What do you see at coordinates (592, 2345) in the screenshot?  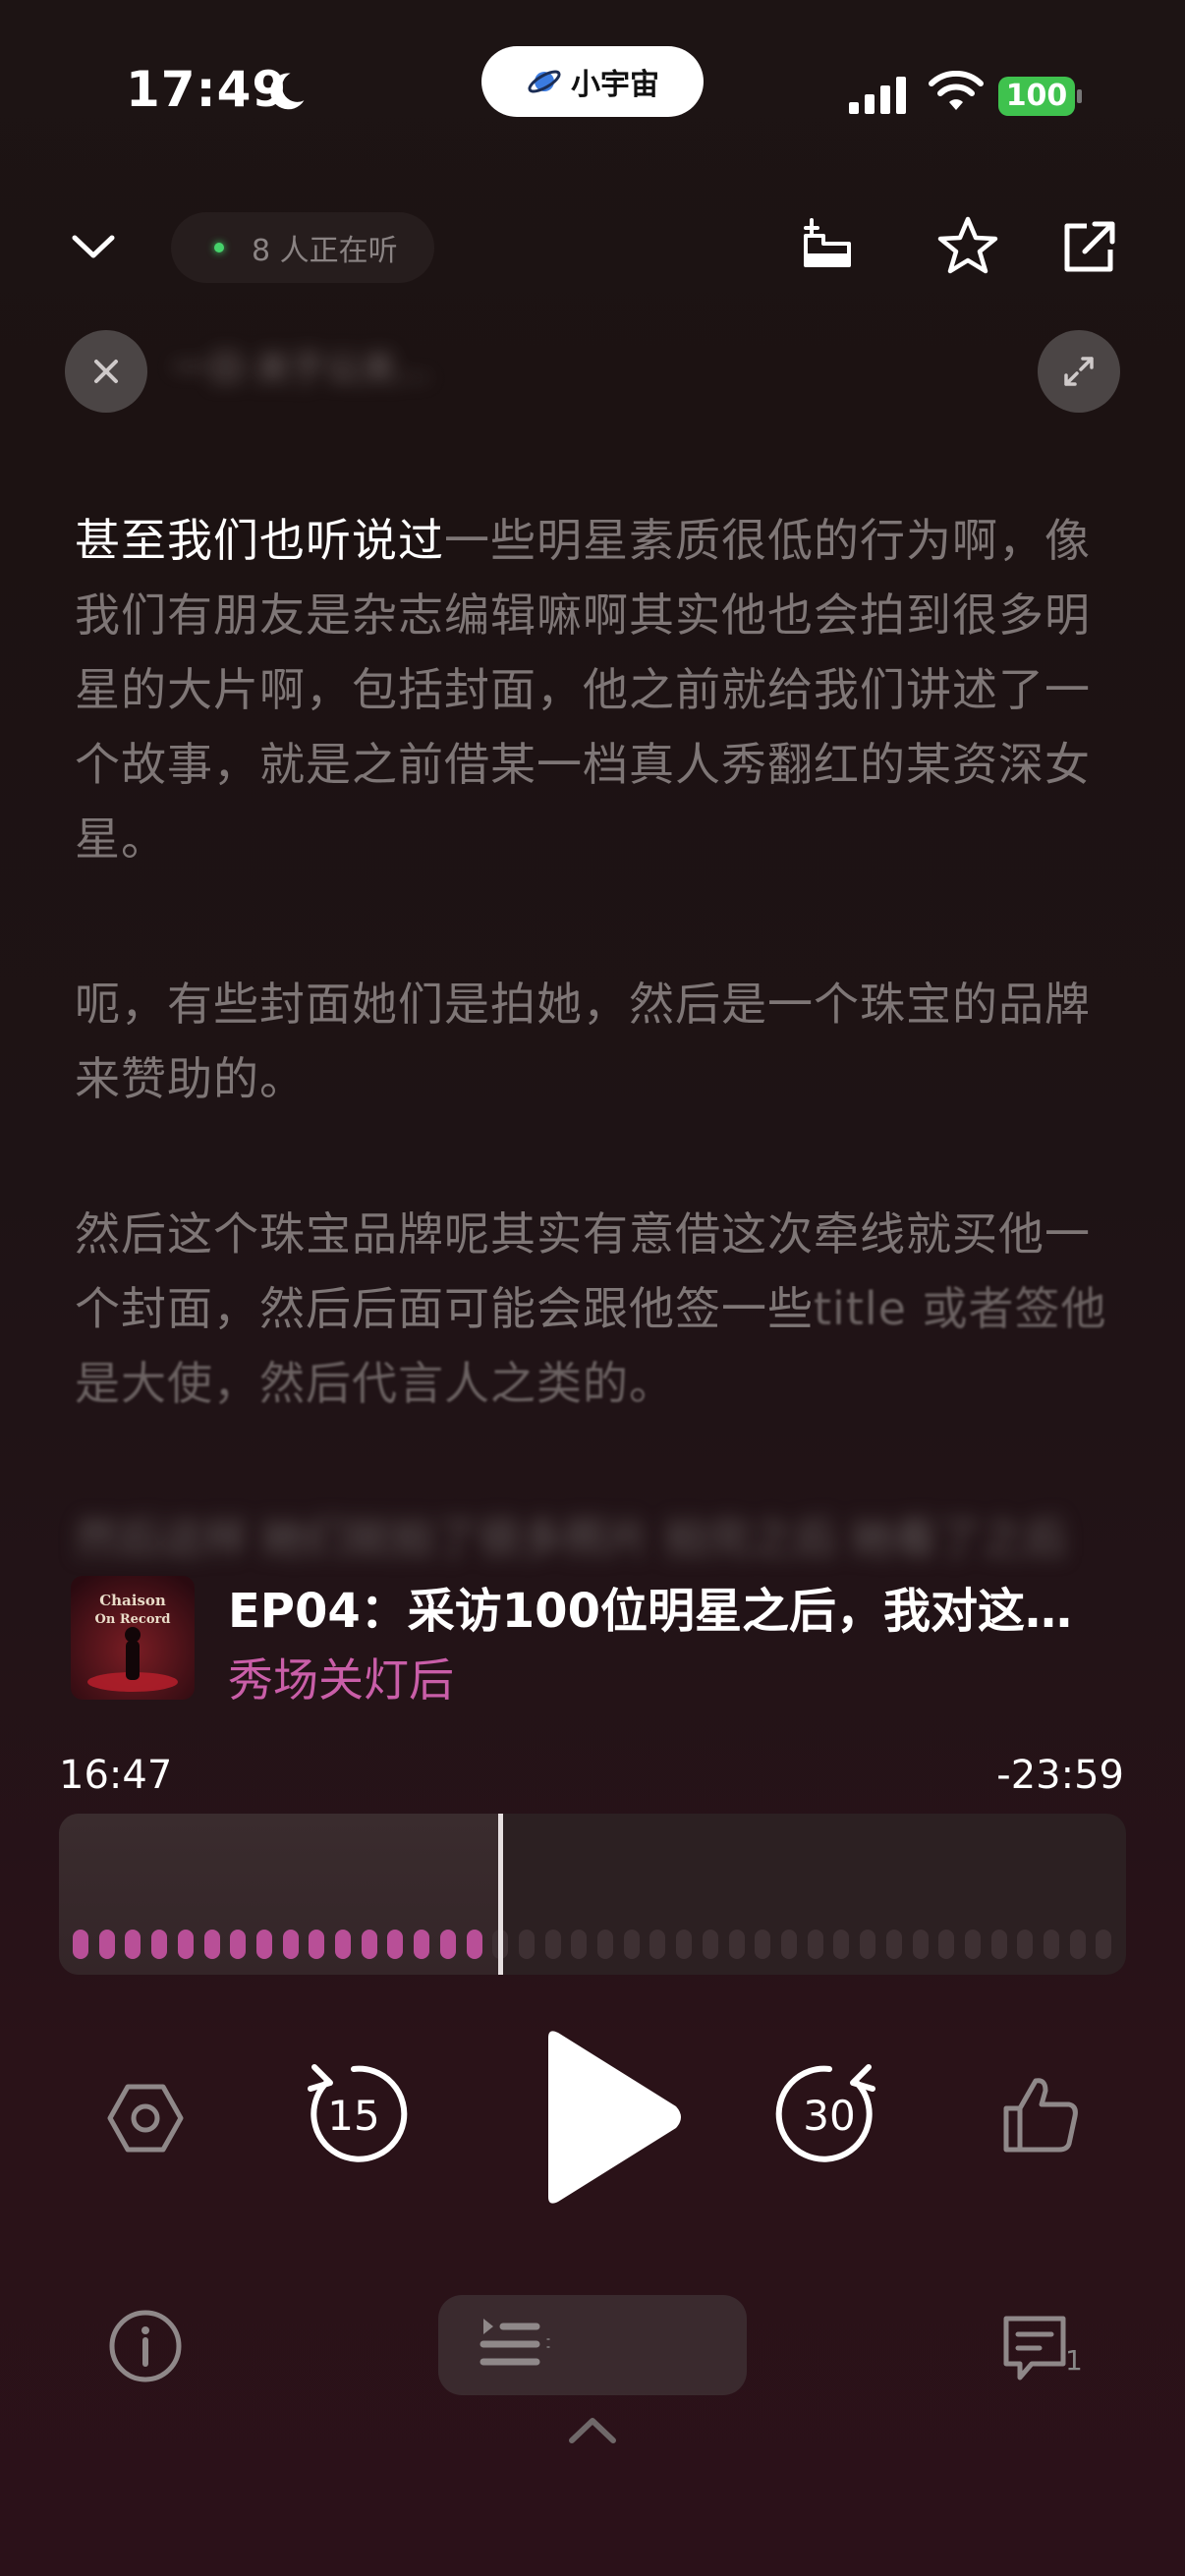 I see `playlist-queue-button` at bounding box center [592, 2345].